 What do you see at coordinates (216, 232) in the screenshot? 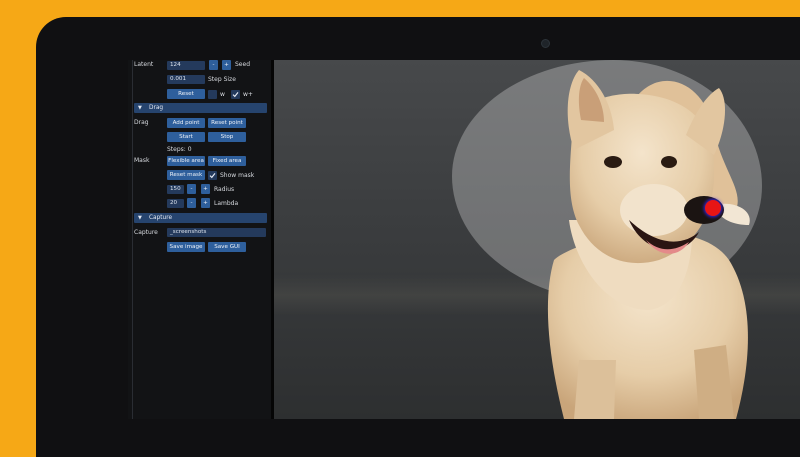
I see `capture-path-input: _screenshots` at bounding box center [216, 232].